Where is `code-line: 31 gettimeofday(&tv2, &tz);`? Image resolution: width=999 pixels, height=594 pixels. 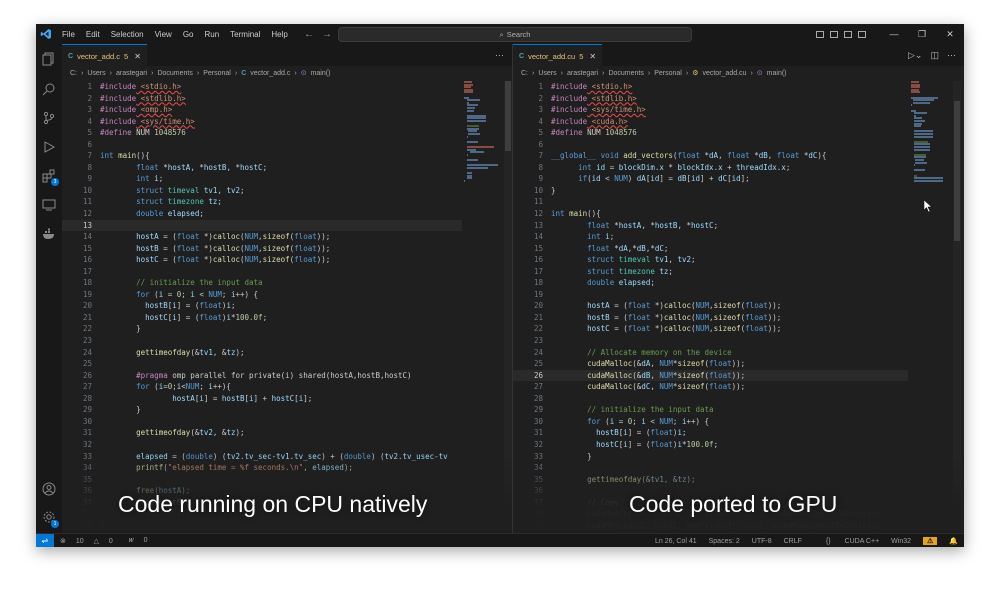 code-line: 31 gettimeofday(&tv2, &tz); is located at coordinates (262, 433).